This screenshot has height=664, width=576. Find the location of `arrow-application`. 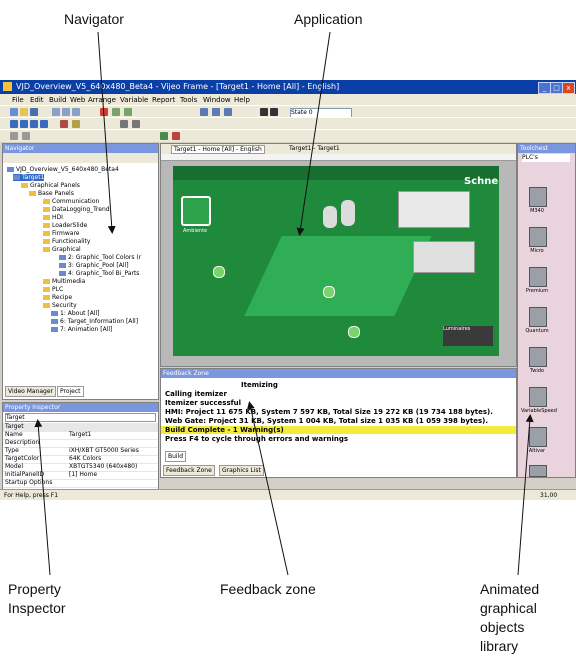

arrow-application is located at coordinates (313, 133).